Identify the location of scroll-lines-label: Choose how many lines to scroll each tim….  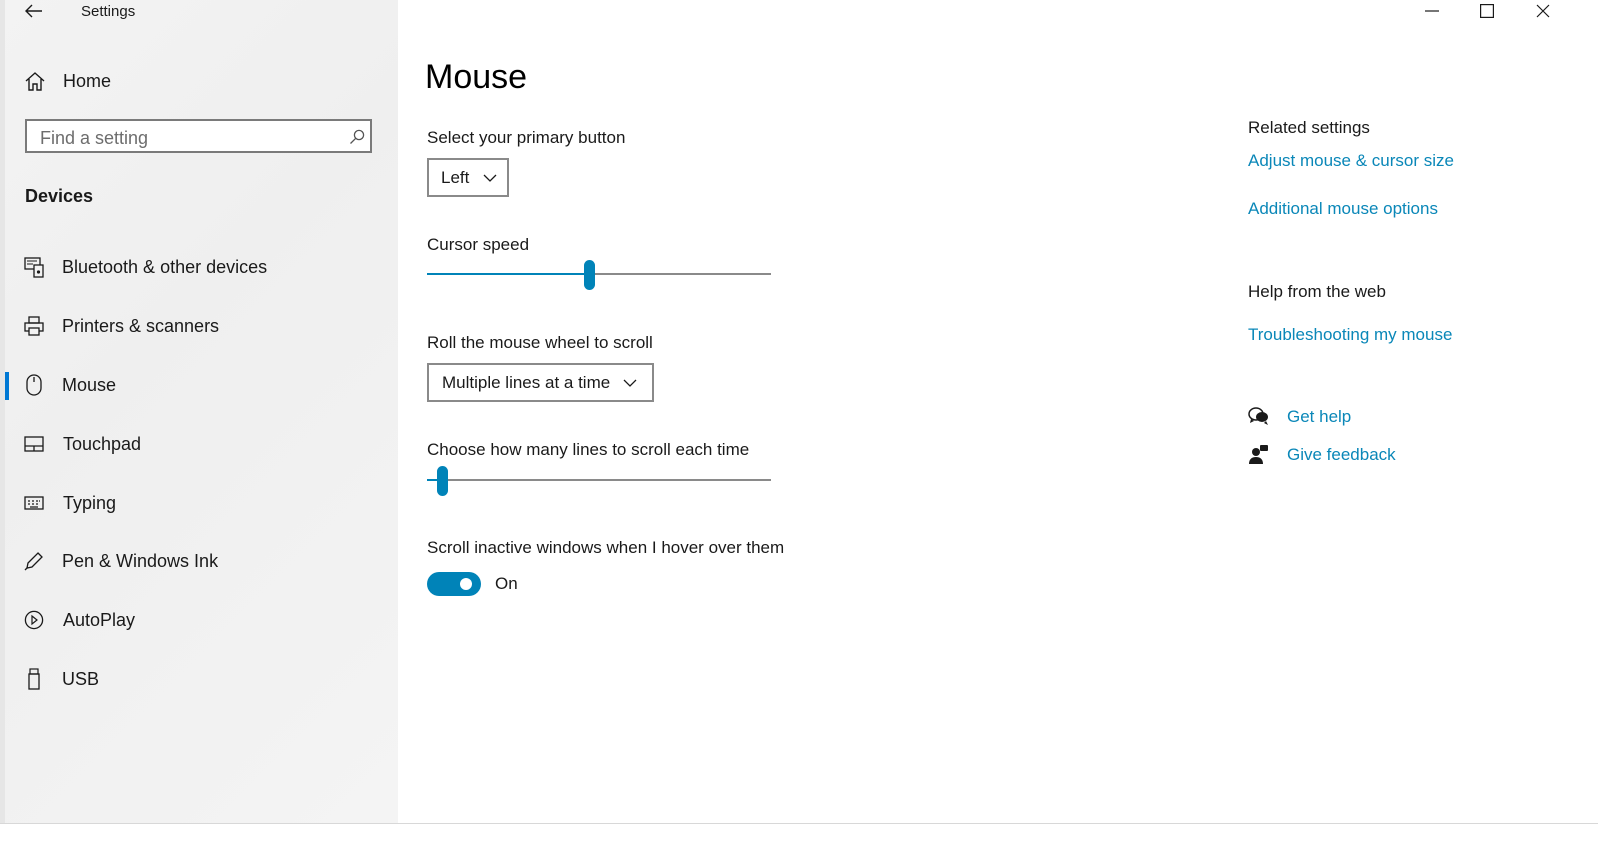
(588, 449).